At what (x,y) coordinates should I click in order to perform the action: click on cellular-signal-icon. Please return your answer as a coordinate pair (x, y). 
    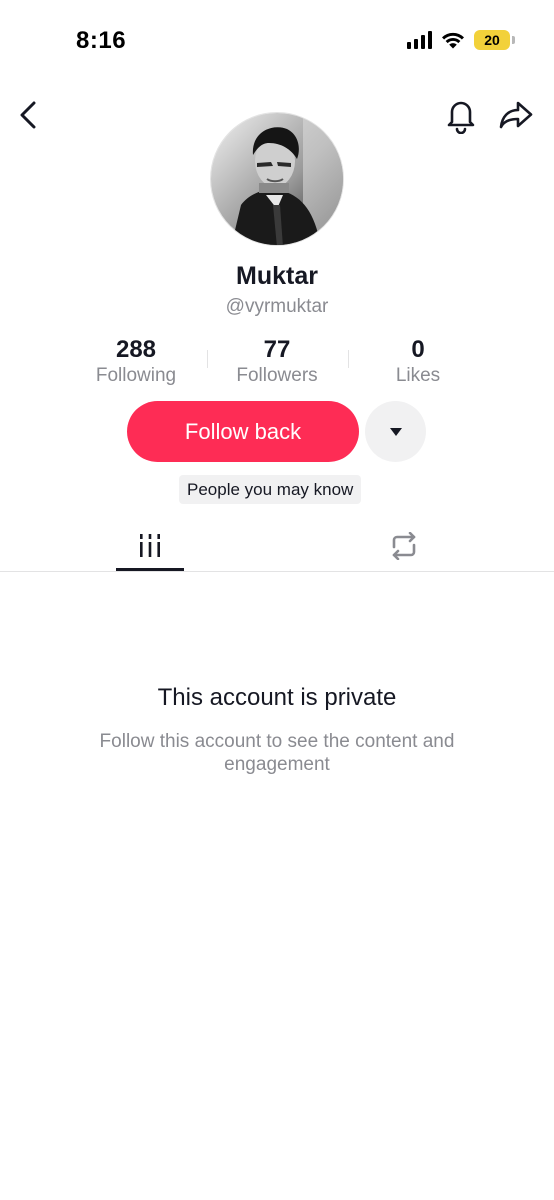
    Looking at the image, I should click on (419, 40).